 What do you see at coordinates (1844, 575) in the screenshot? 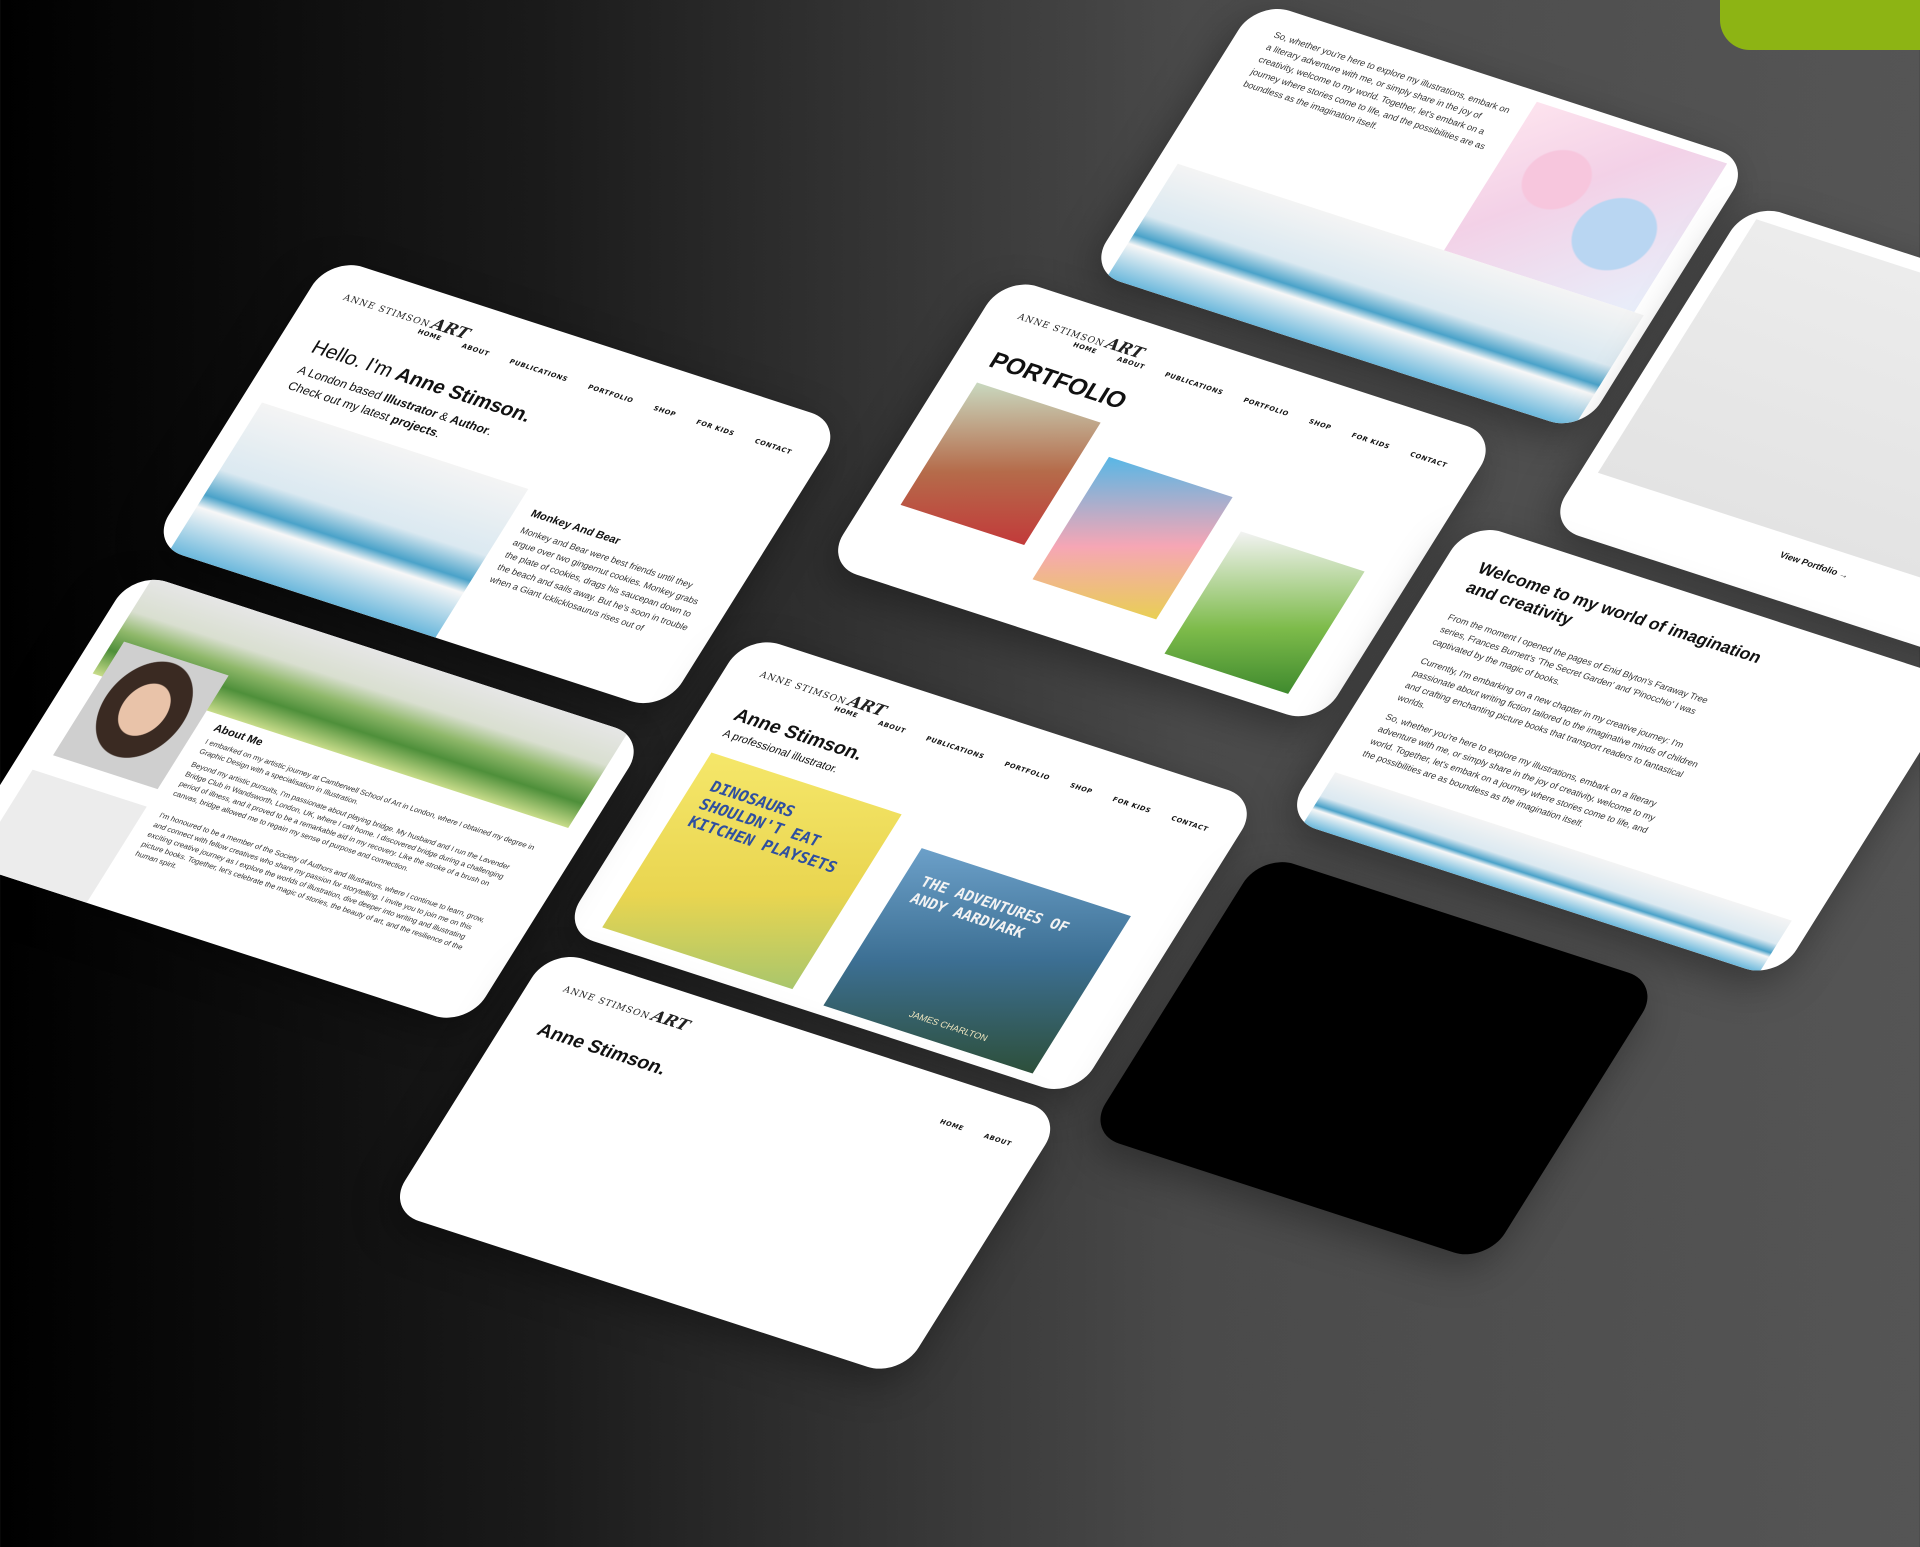
I see `arrow-right-icon: →` at bounding box center [1844, 575].